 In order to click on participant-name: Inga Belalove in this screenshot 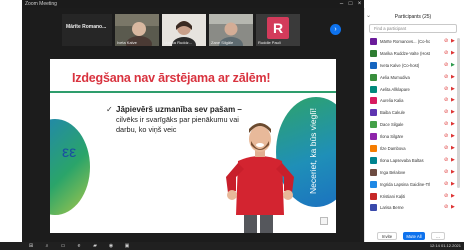, I will do `click(393, 172)`.